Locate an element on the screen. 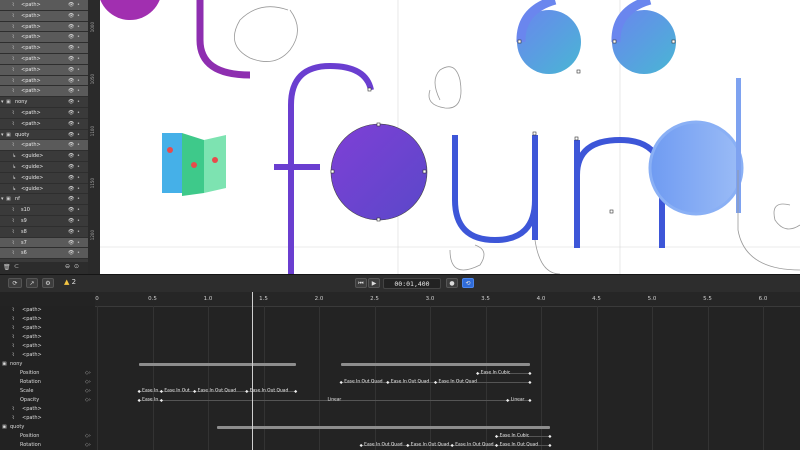 The width and height of the screenshot is (800, 450). track-row: Opacity ◇› is located at coordinates (47, 400).